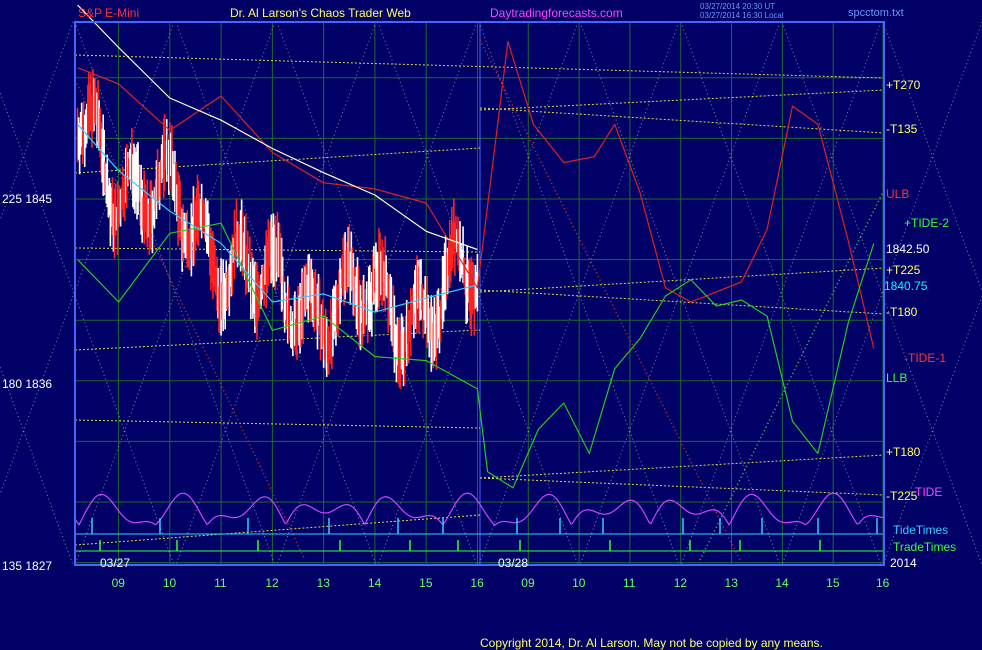 The width and height of the screenshot is (982, 650). Describe the element at coordinates (902, 129) in the screenshot. I see `label-minus-t135: -T135` at that location.